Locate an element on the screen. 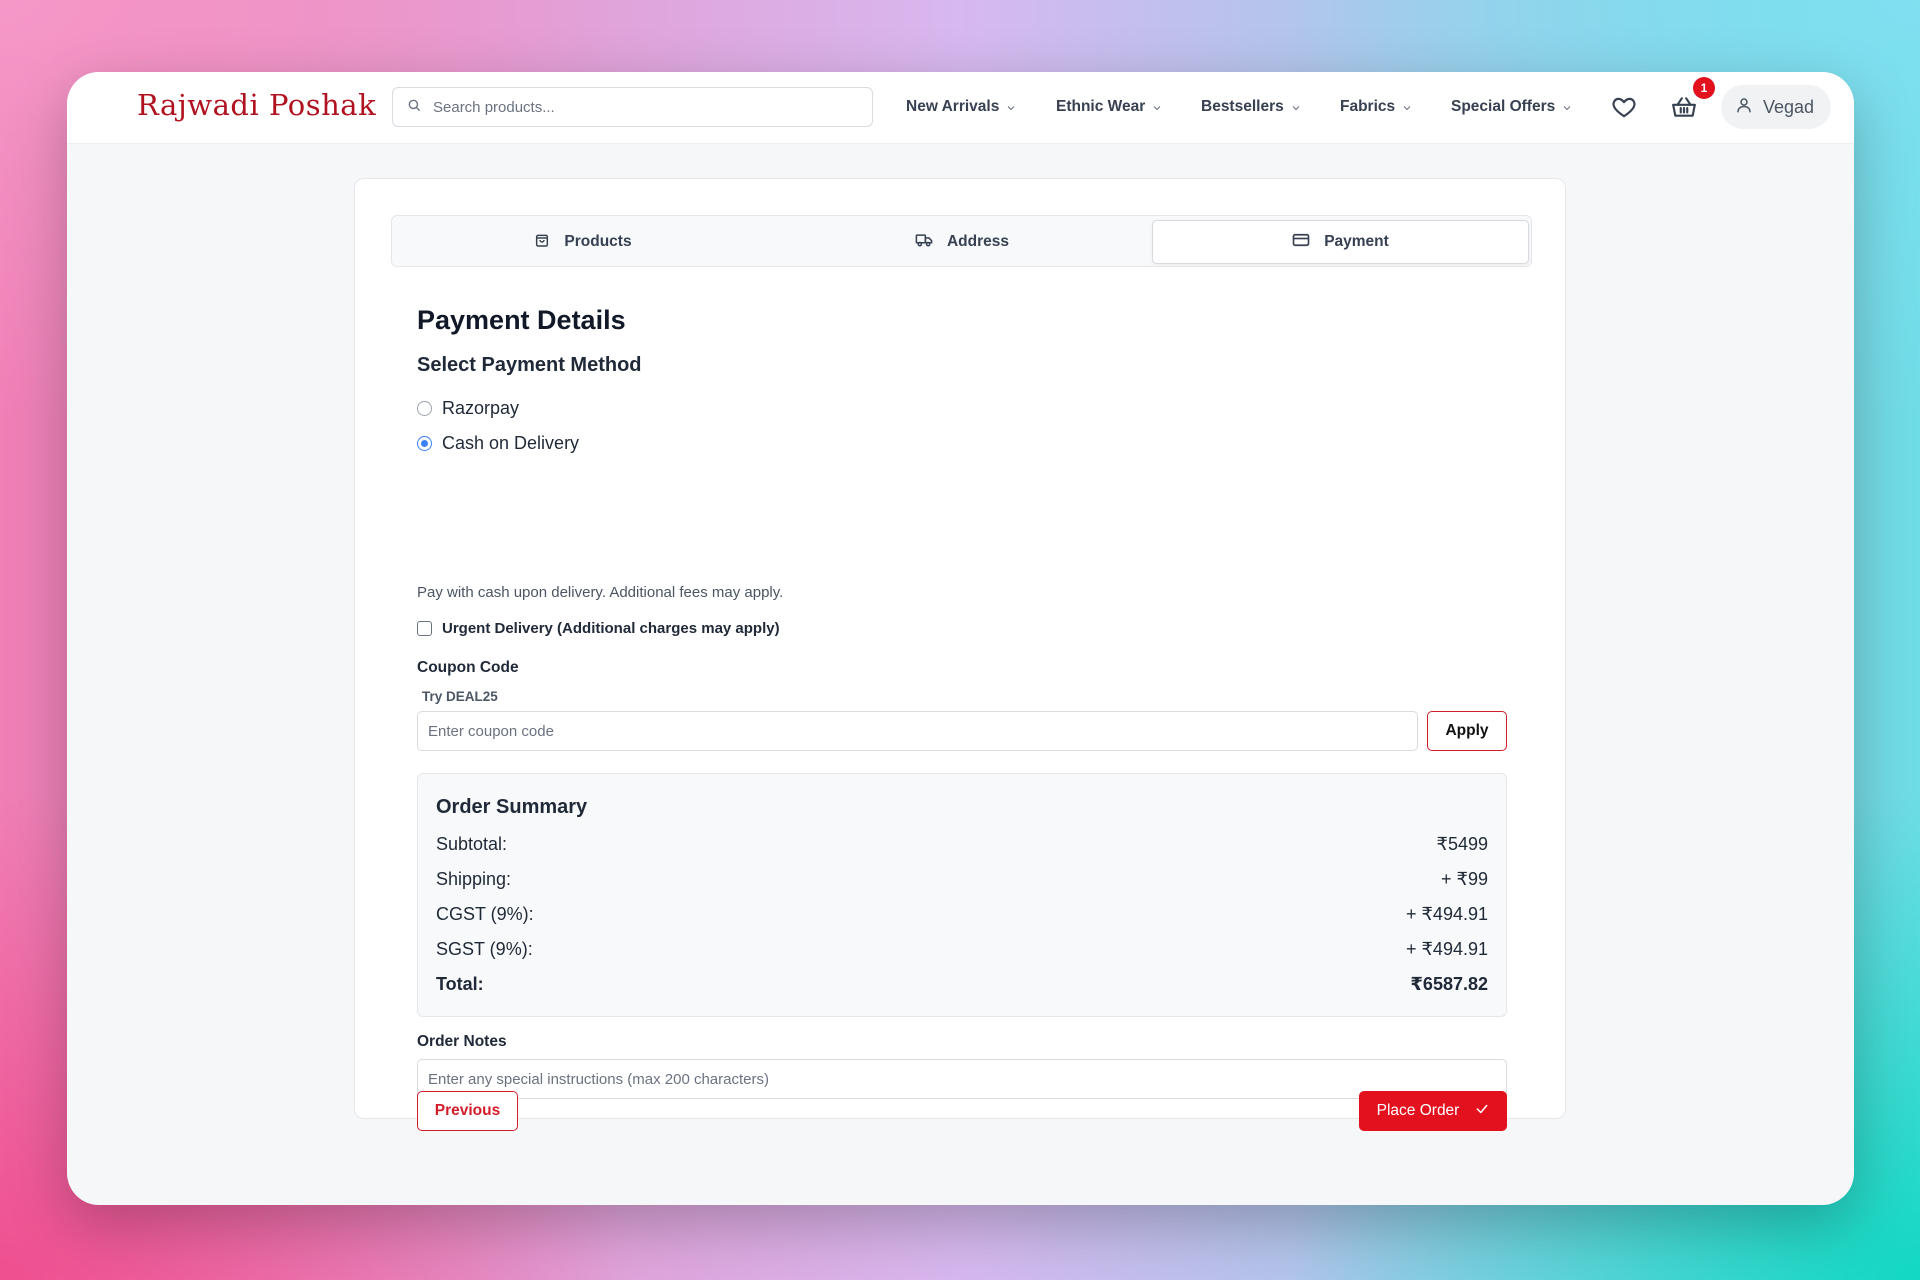 The height and width of the screenshot is (1280, 1920). wishlist-button is located at coordinates (1624, 109).